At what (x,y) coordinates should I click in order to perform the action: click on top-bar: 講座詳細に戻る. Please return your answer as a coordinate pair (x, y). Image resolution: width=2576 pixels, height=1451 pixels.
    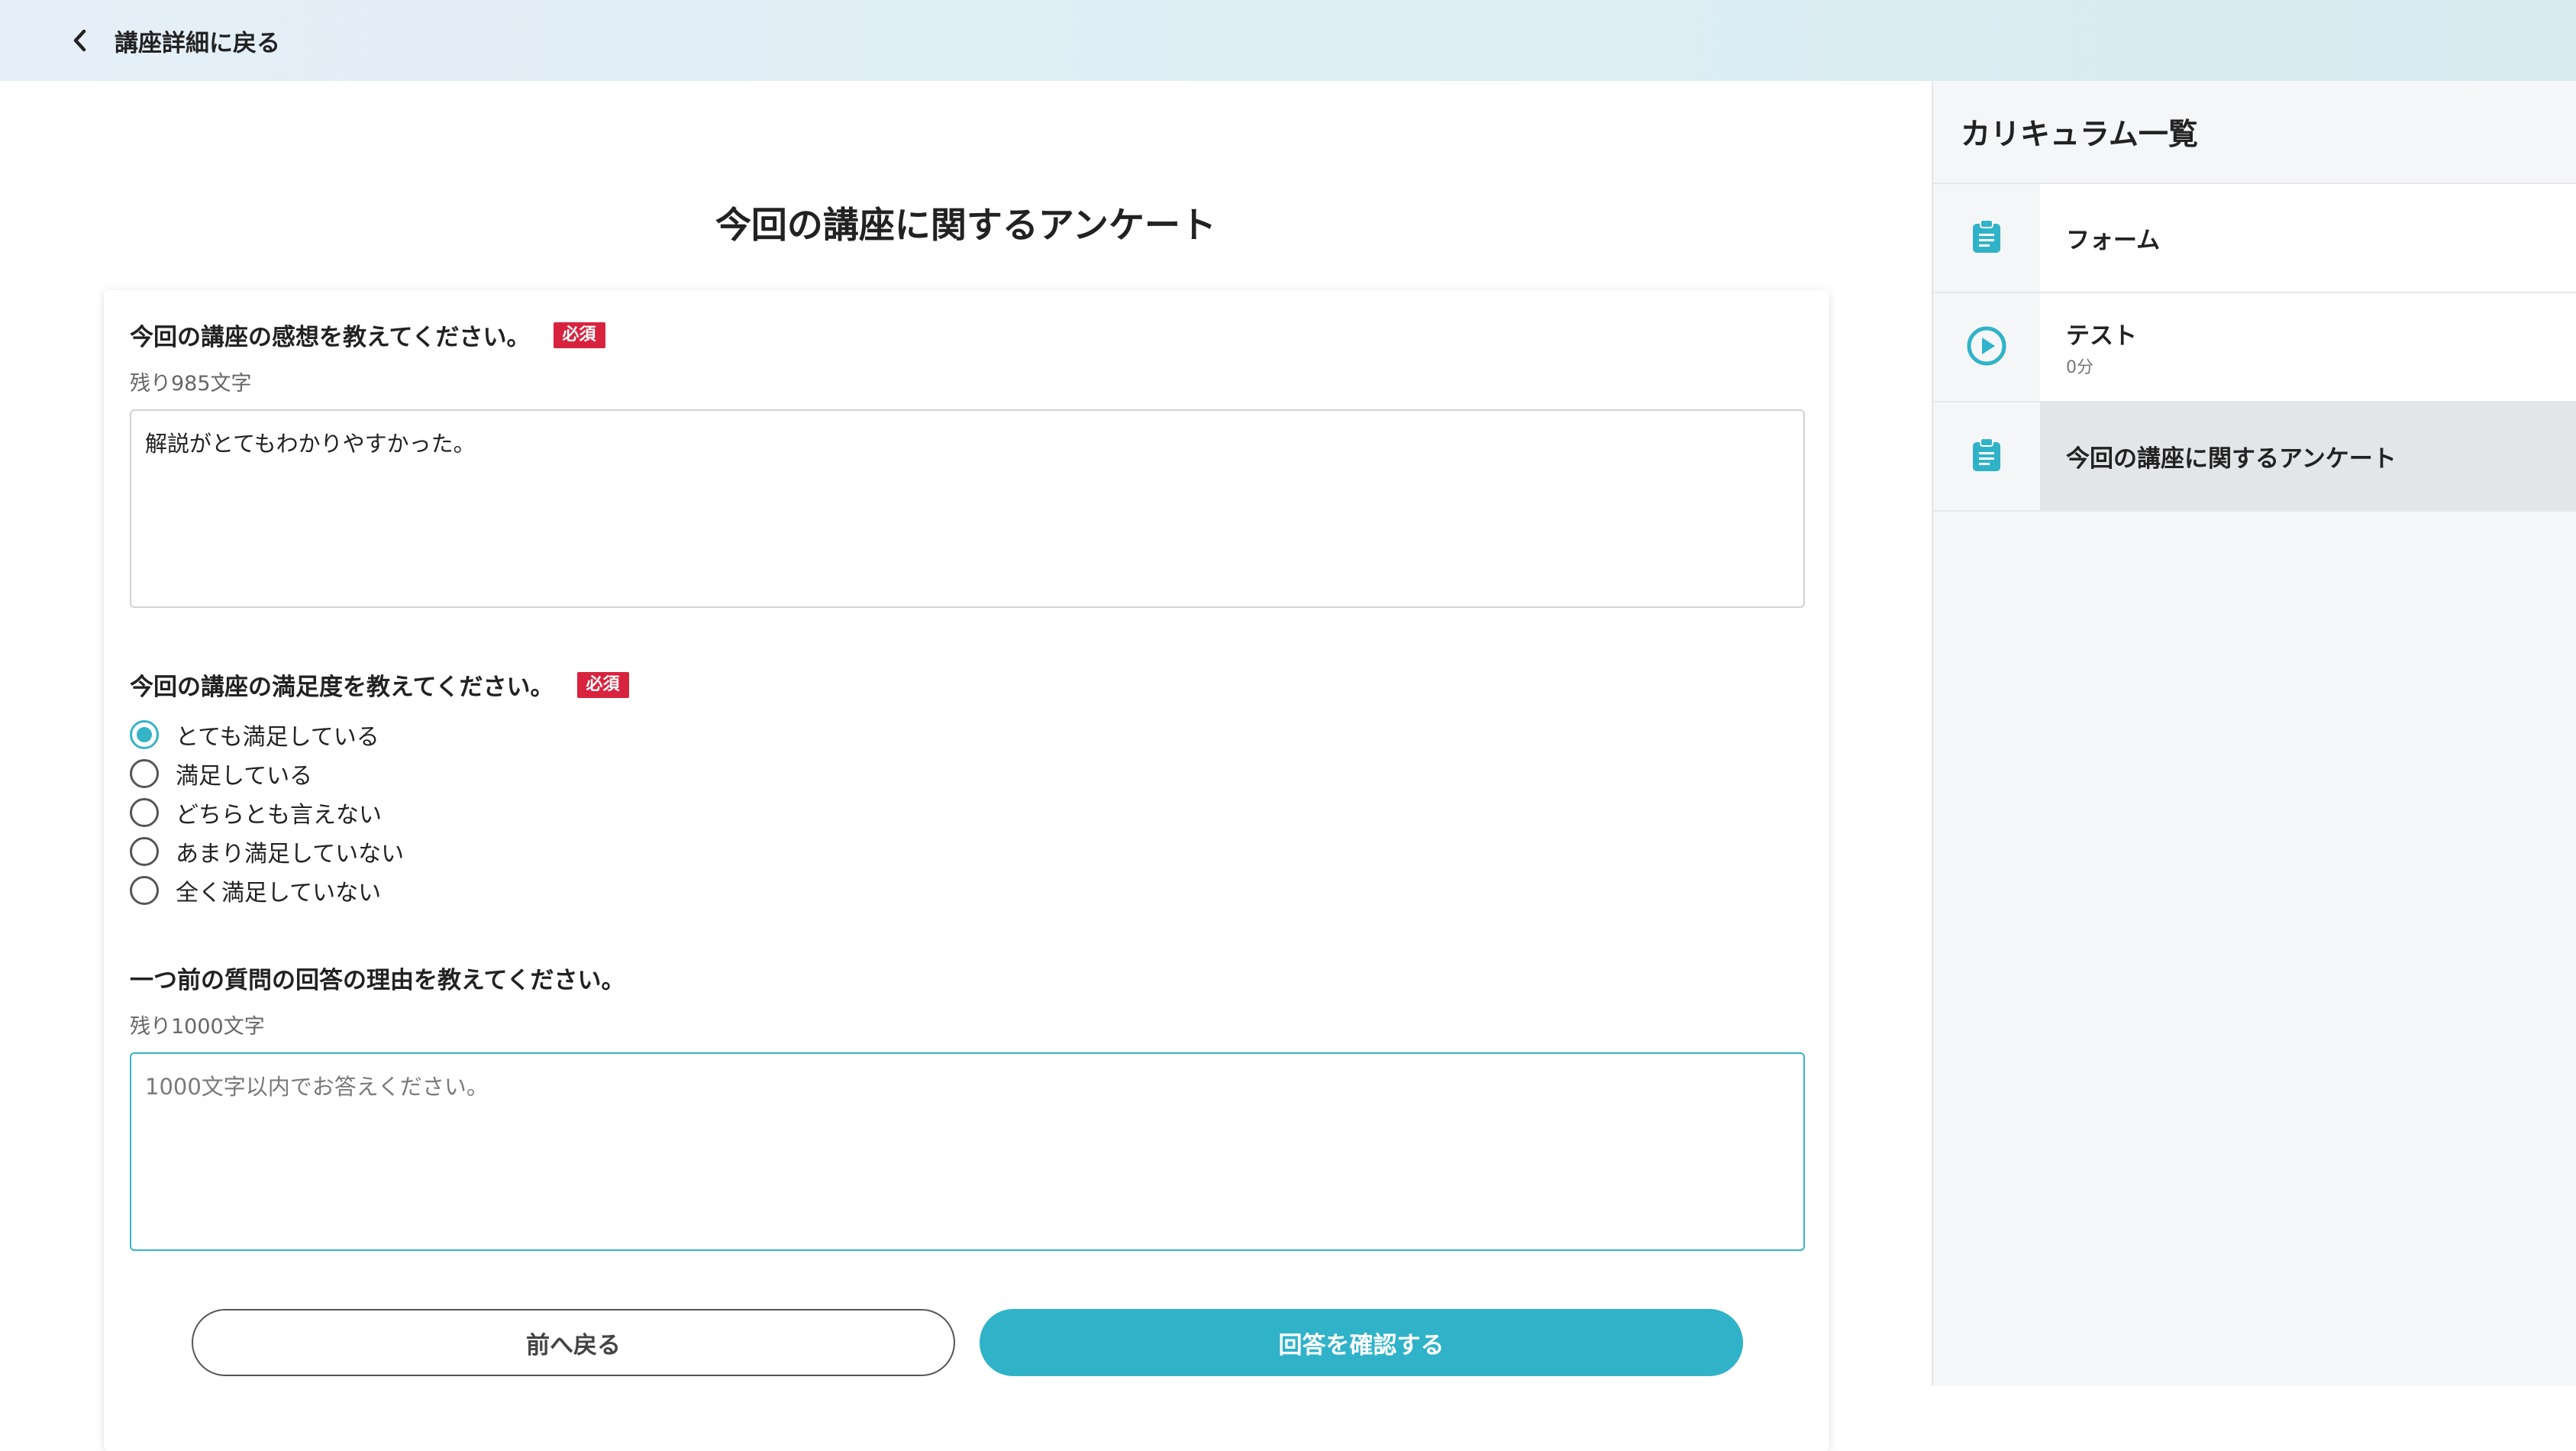
    Looking at the image, I should click on (1288, 40).